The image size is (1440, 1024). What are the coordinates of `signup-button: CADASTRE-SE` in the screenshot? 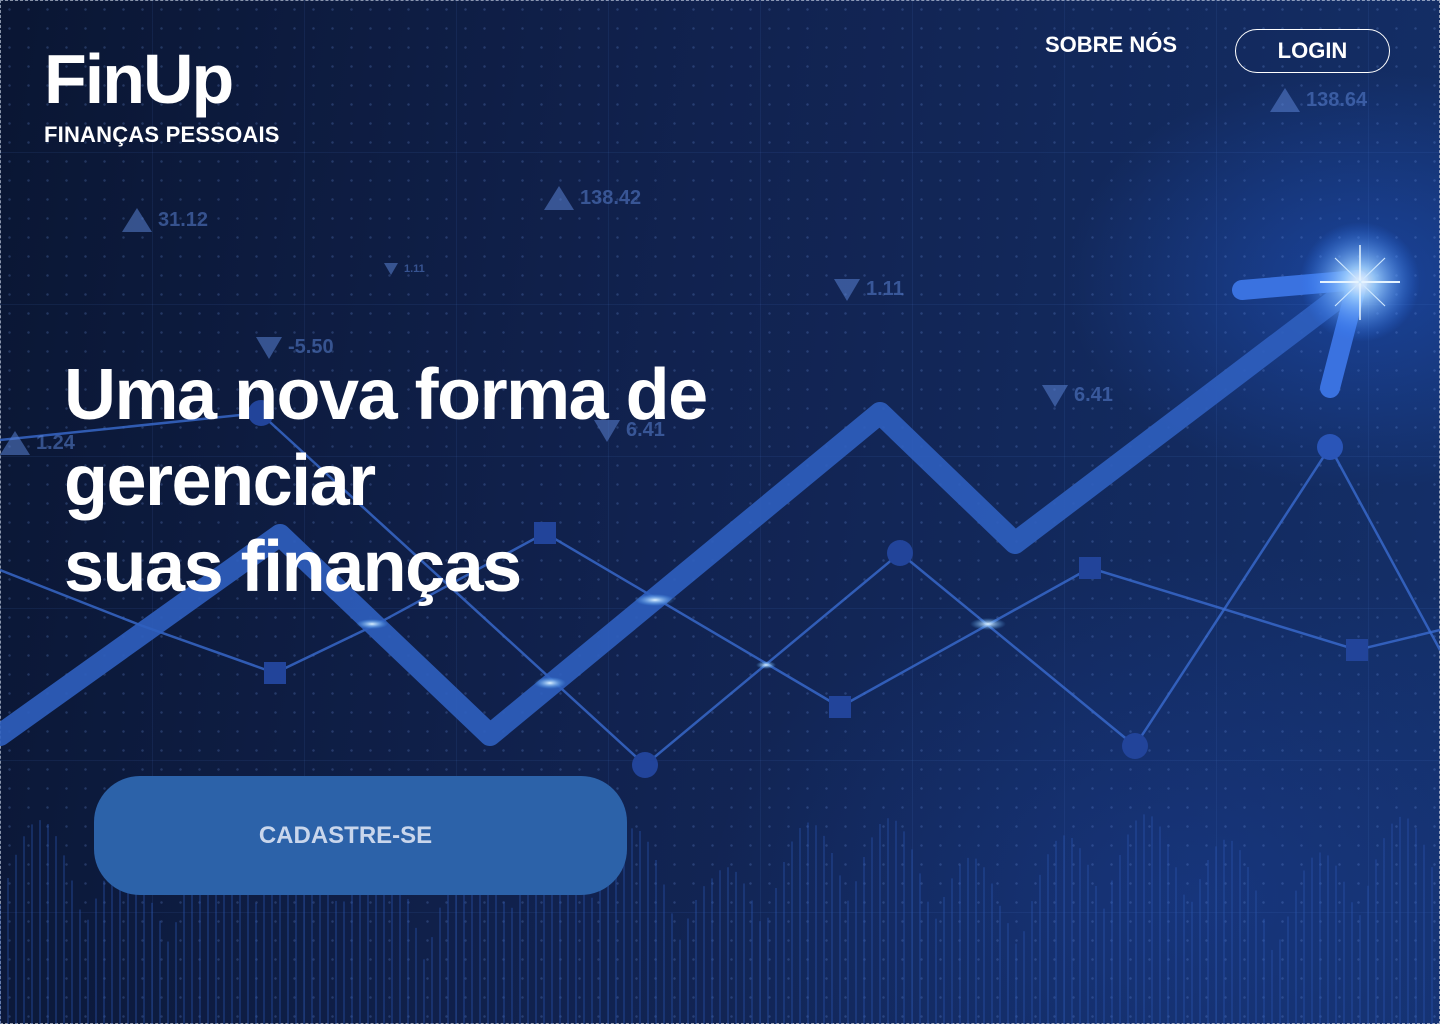 It's located at (360, 835).